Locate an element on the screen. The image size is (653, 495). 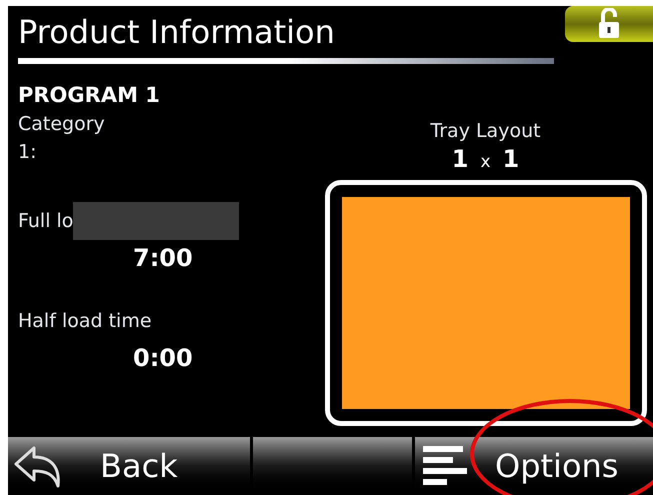
tray-separator: x is located at coordinates (485, 162).